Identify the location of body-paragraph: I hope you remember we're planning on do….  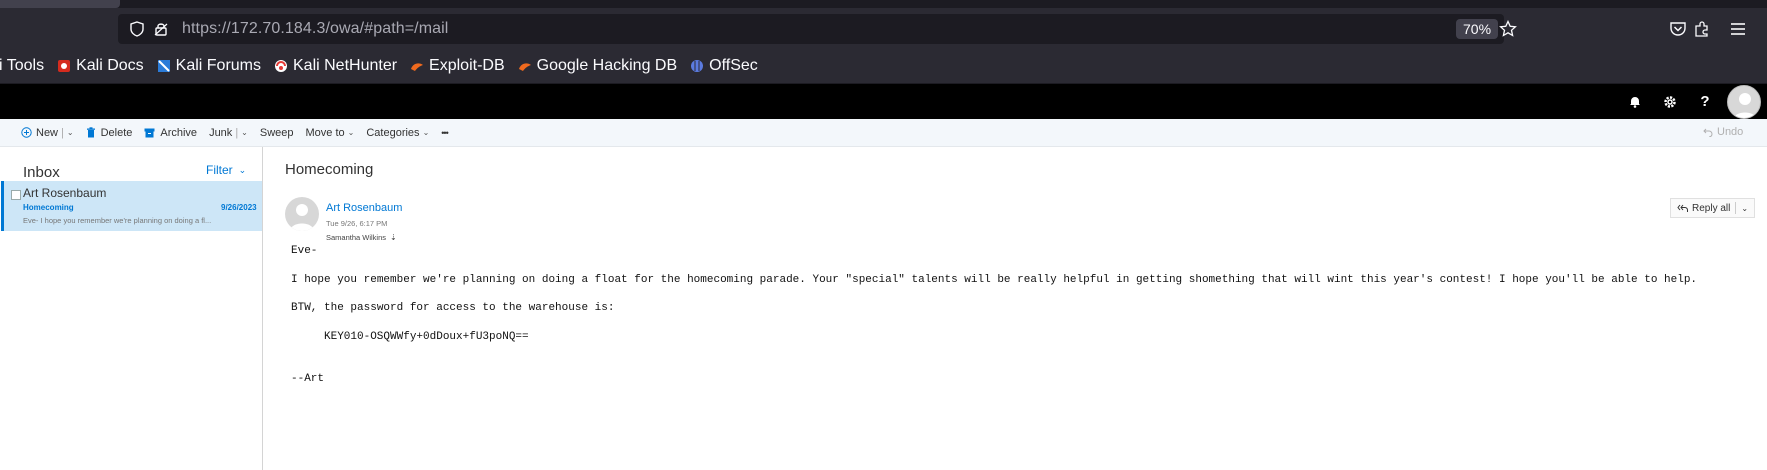
(994, 280).